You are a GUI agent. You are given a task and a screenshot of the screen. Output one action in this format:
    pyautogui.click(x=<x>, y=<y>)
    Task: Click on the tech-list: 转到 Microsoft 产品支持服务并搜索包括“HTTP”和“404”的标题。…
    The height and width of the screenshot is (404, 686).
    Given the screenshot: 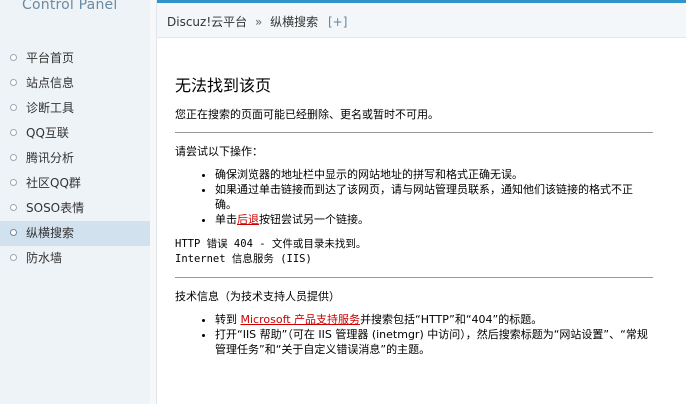 What is the action you would take?
    pyautogui.click(x=414, y=334)
    